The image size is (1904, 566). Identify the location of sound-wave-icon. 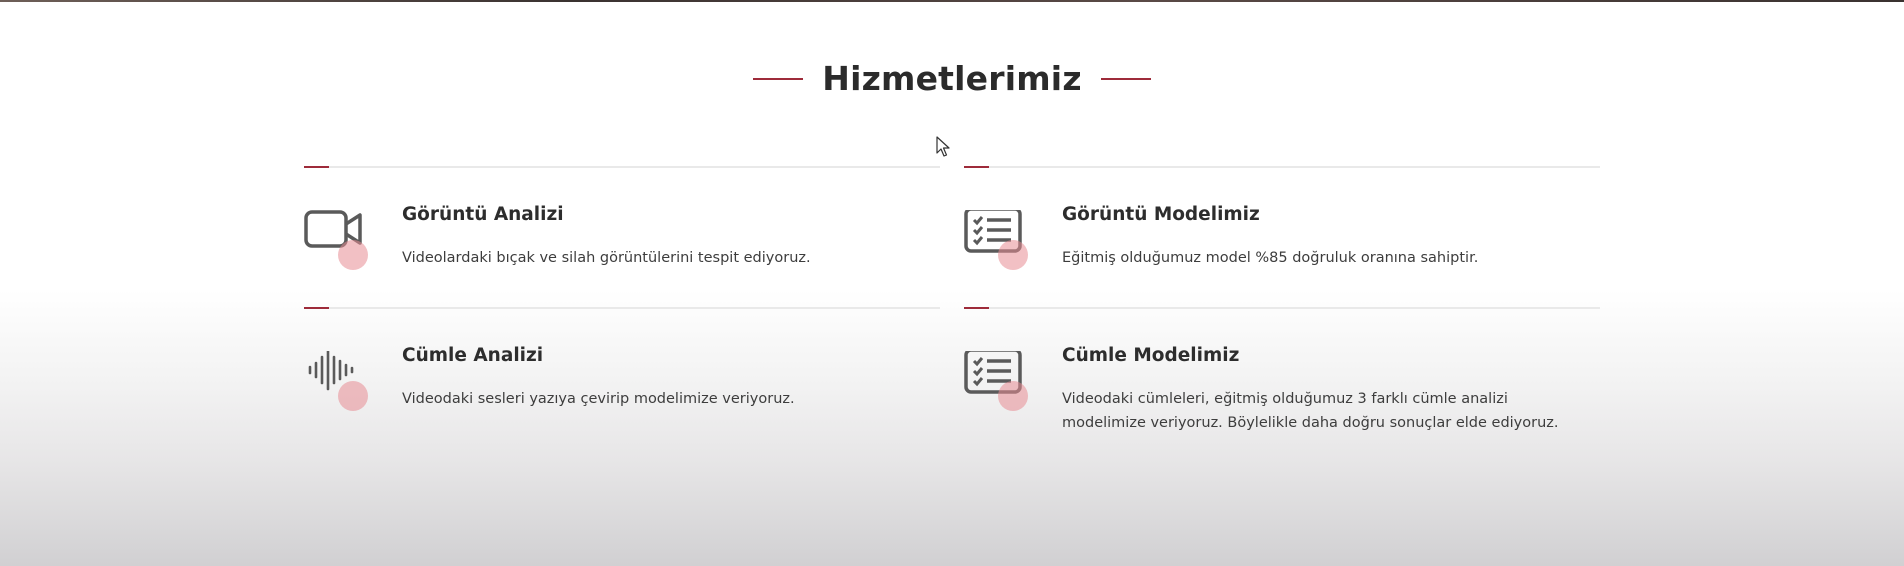
(336, 383).